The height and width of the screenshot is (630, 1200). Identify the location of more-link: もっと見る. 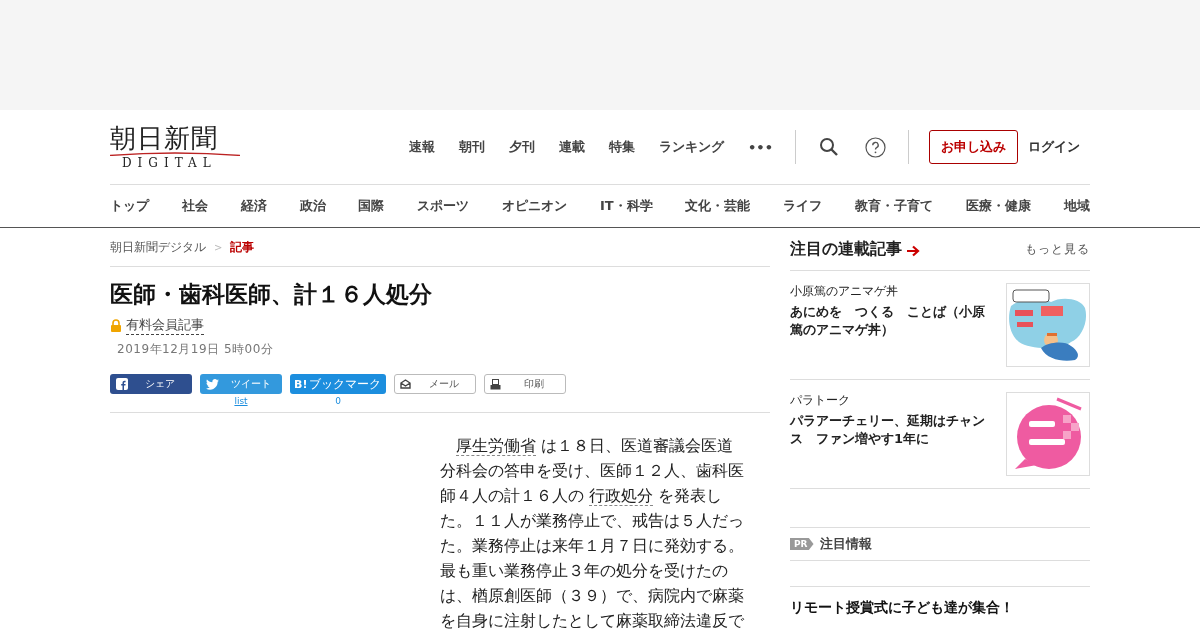
(1057, 249).